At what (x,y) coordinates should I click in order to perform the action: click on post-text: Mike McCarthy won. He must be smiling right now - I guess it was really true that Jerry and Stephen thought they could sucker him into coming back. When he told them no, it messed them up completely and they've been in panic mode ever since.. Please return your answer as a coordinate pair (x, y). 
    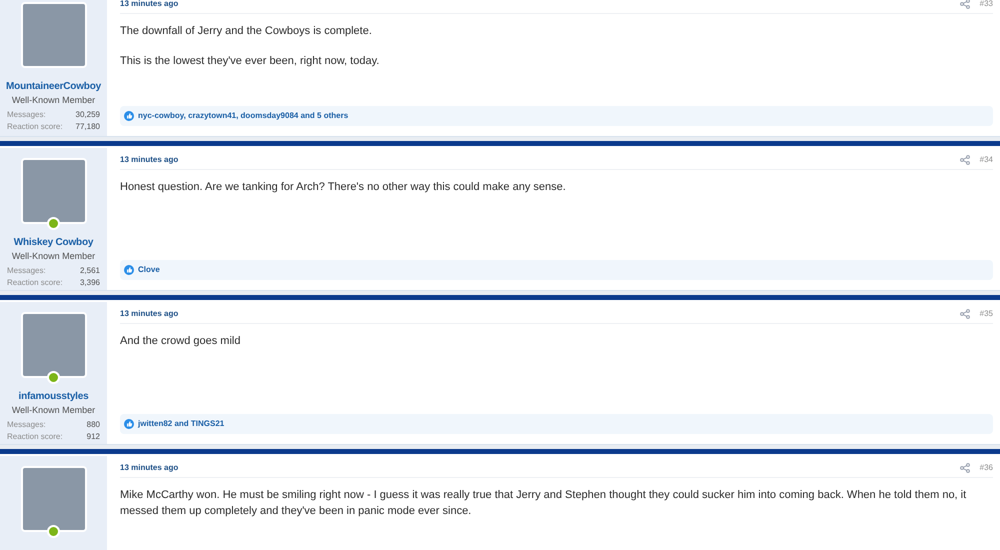
    Looking at the image, I should click on (544, 503).